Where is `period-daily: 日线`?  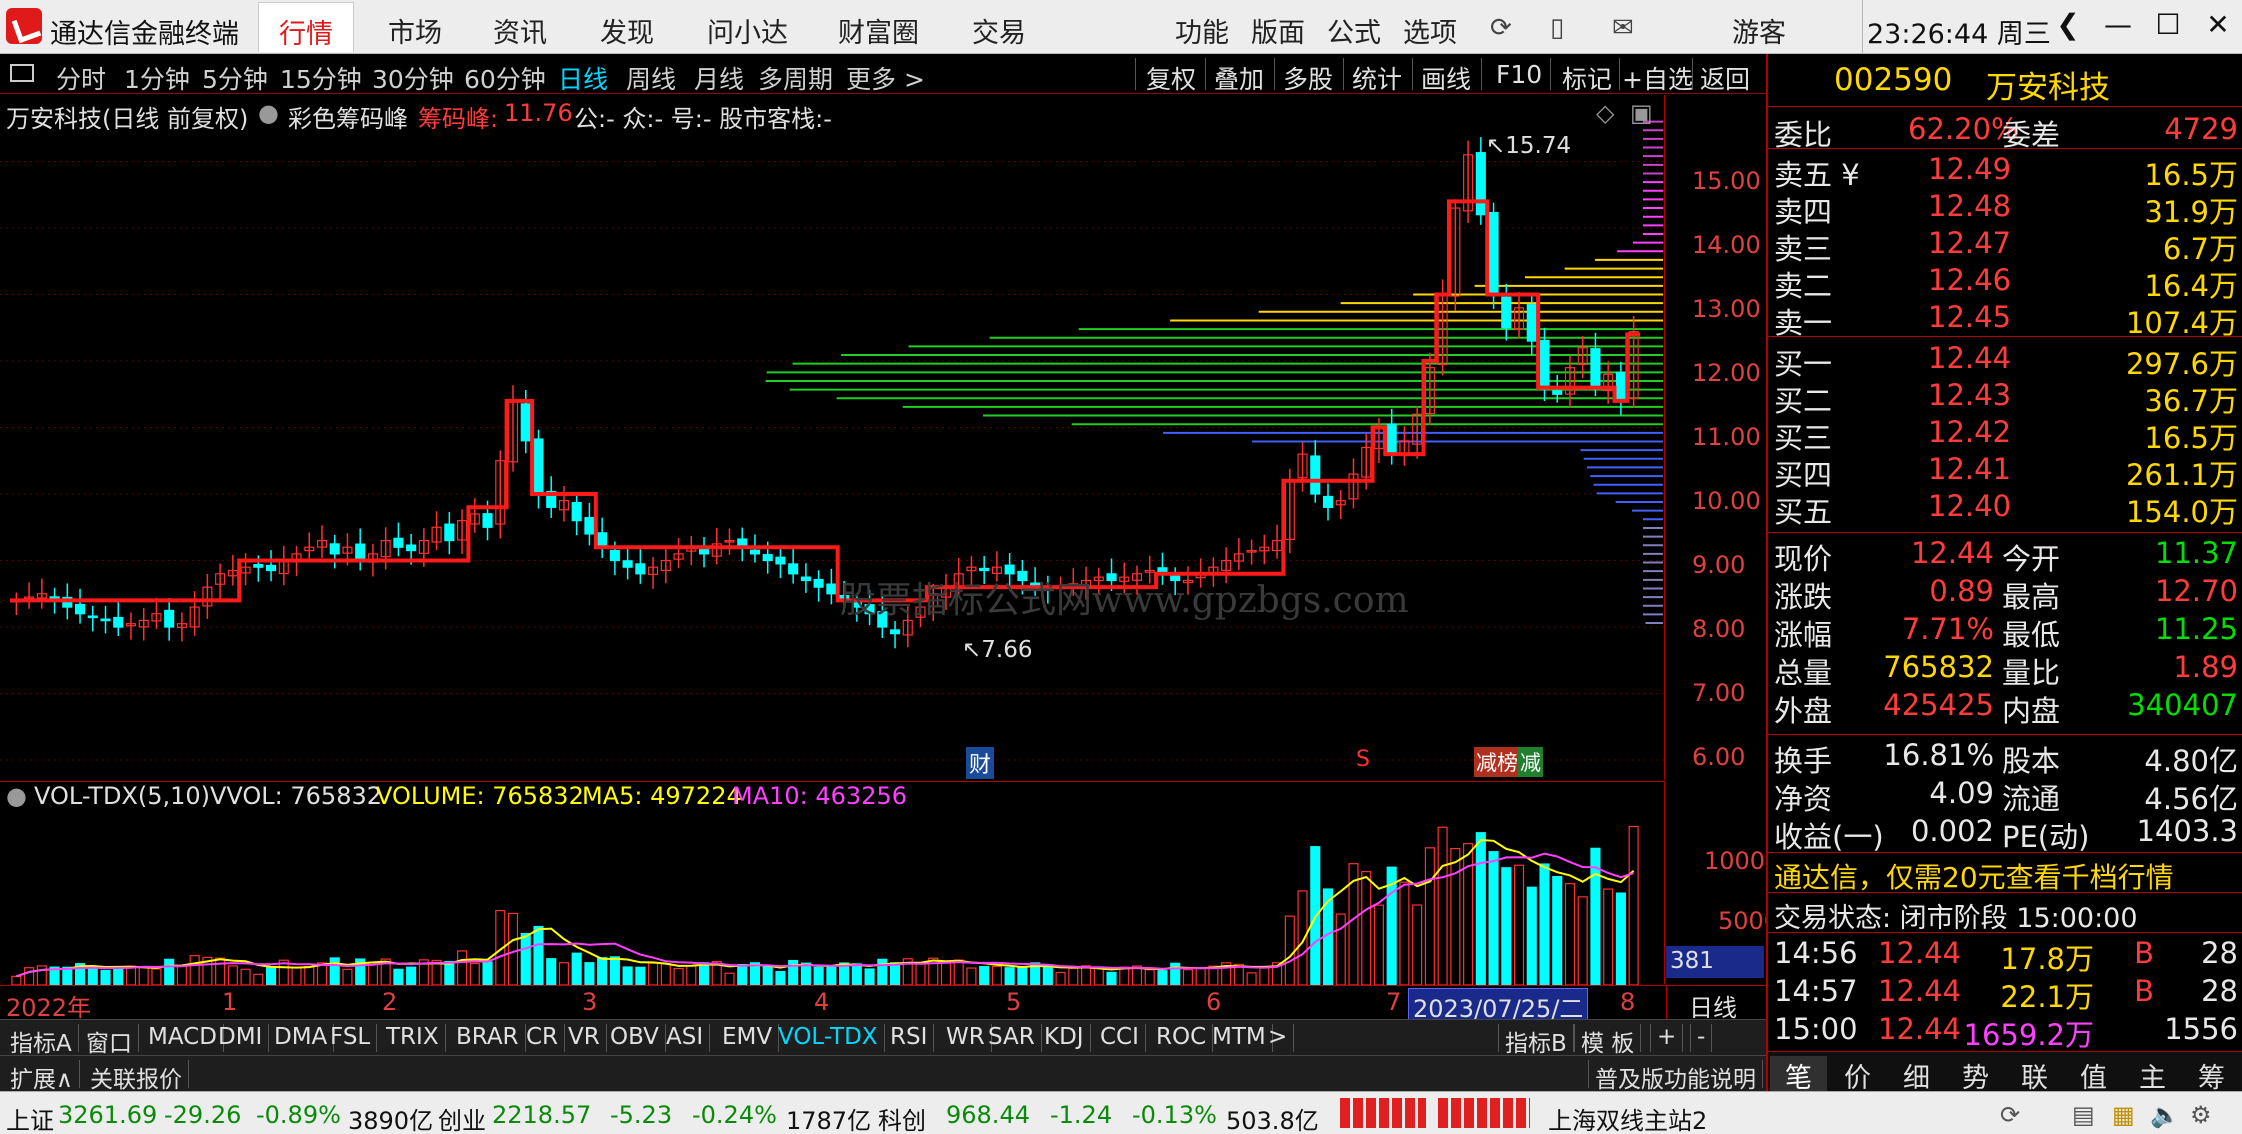
period-daily: 日线 is located at coordinates (583, 78).